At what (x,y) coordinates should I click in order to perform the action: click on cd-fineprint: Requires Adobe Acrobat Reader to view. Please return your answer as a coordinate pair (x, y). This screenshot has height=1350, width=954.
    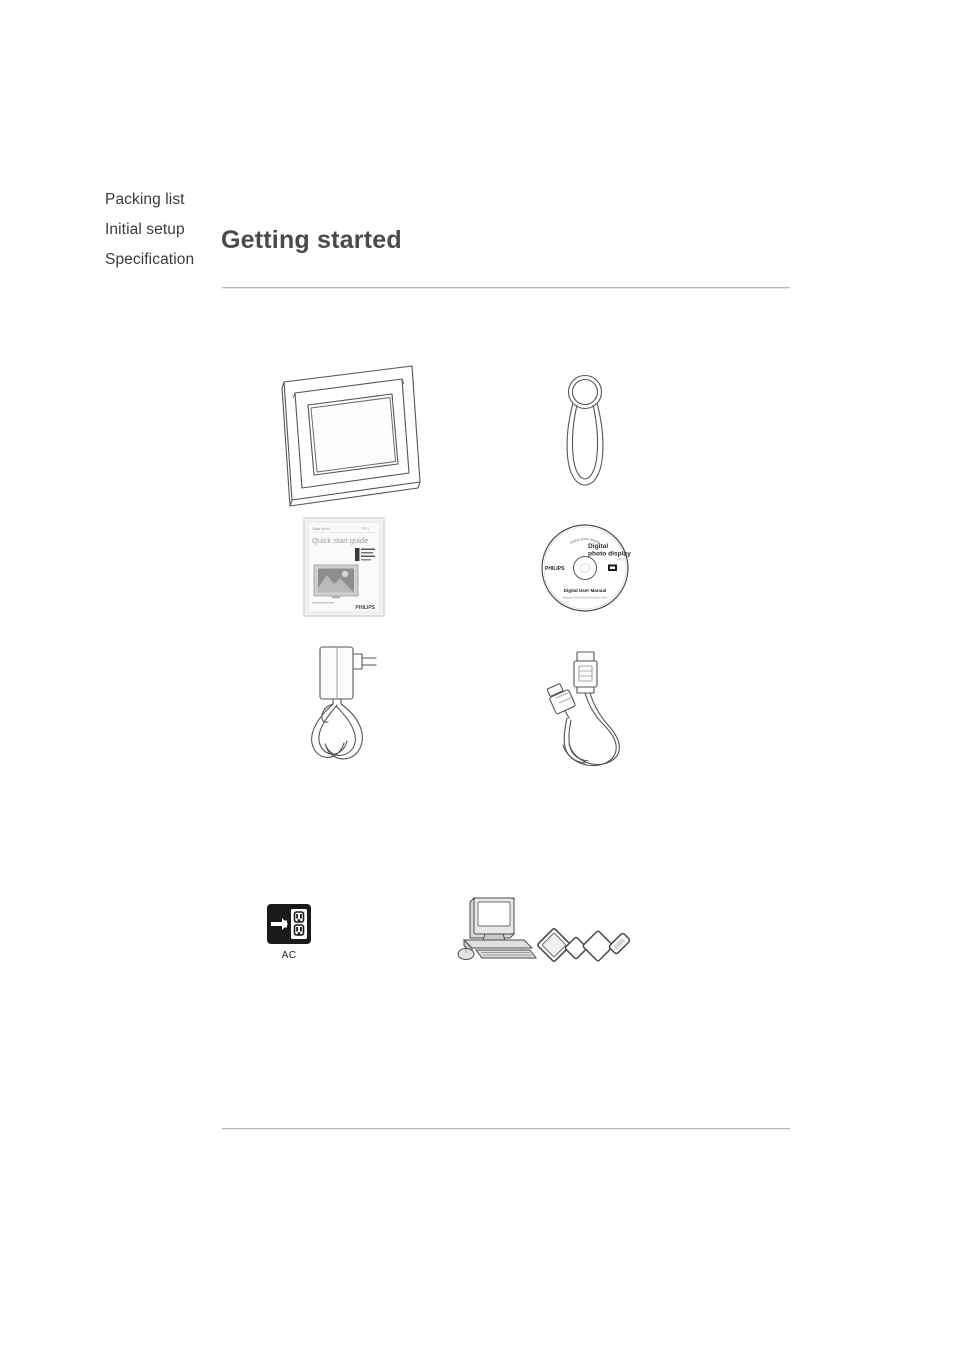
    Looking at the image, I should click on (585, 598).